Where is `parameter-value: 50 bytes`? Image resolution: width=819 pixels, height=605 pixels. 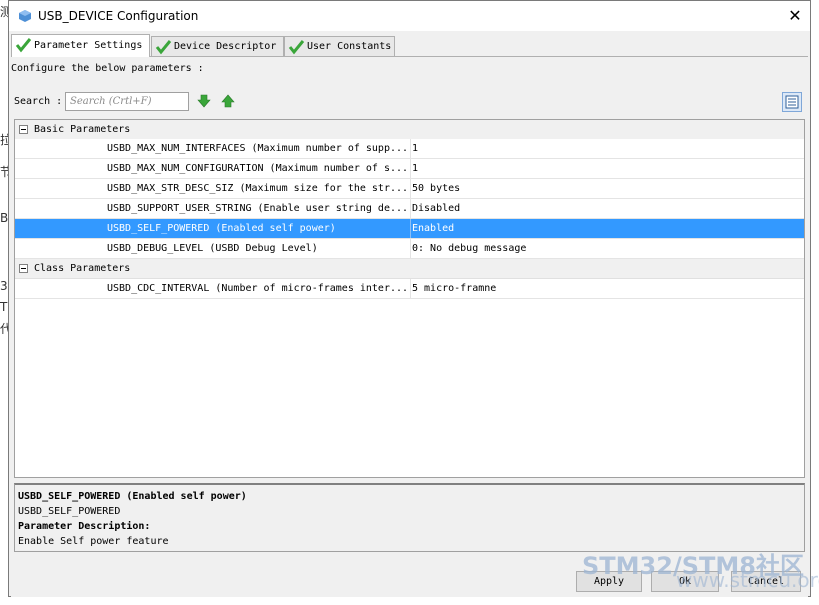 parameter-value: 50 bytes is located at coordinates (435, 188).